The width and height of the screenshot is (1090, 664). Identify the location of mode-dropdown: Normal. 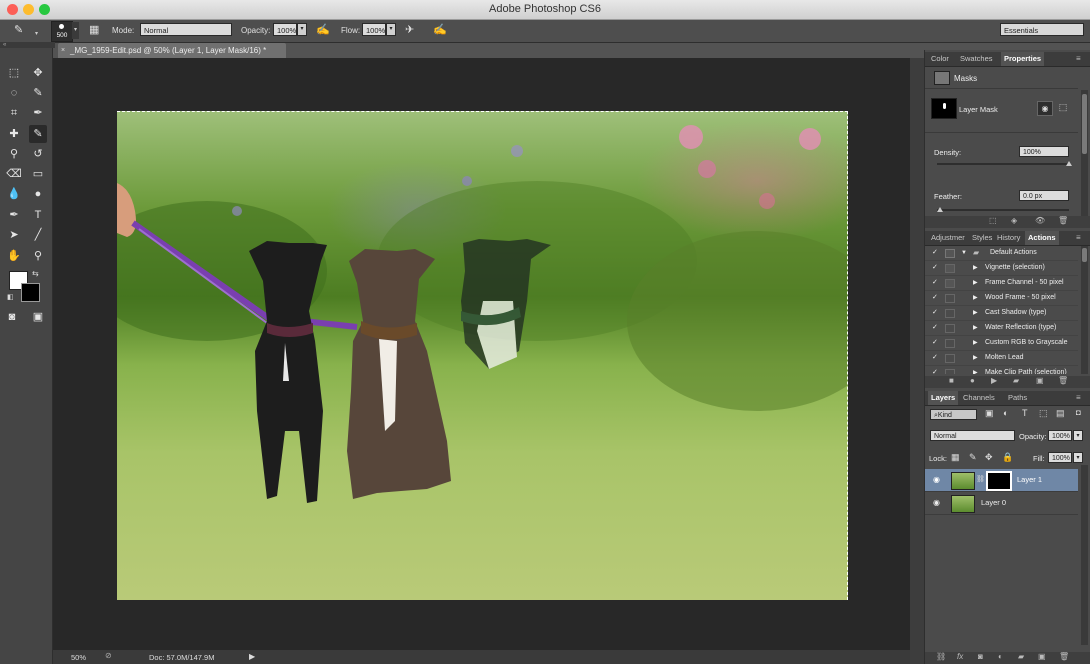
(186, 29).